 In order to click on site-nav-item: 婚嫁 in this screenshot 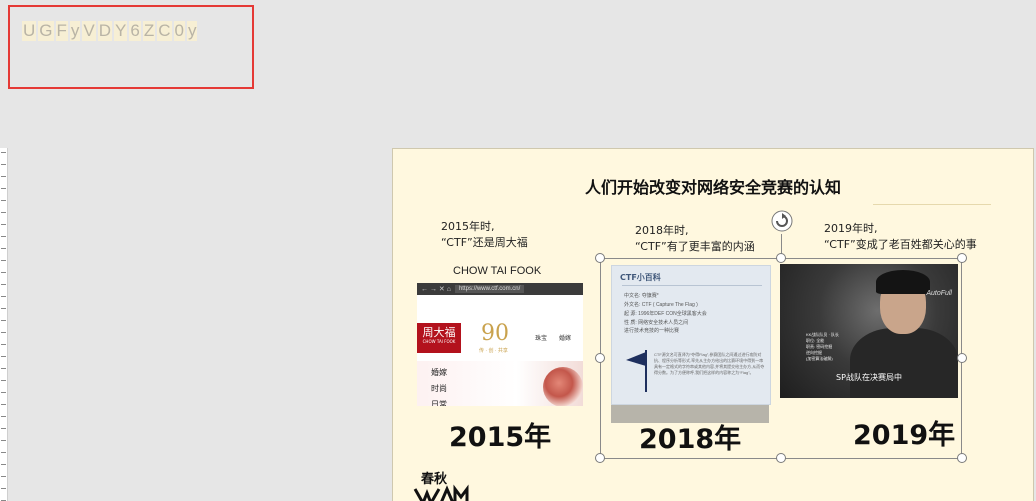, I will do `click(565, 339)`.